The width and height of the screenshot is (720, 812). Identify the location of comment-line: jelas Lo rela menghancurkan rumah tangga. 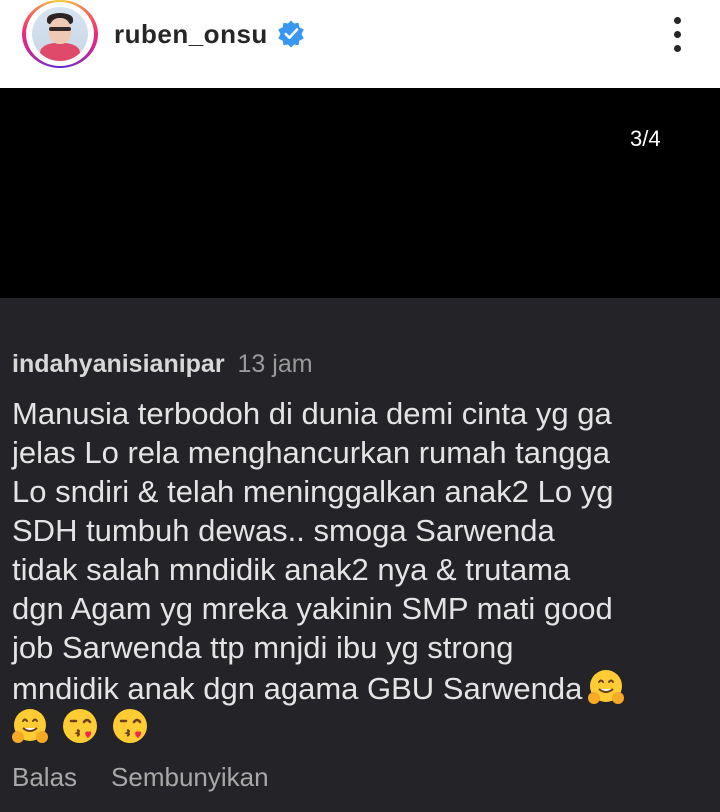
(311, 452).